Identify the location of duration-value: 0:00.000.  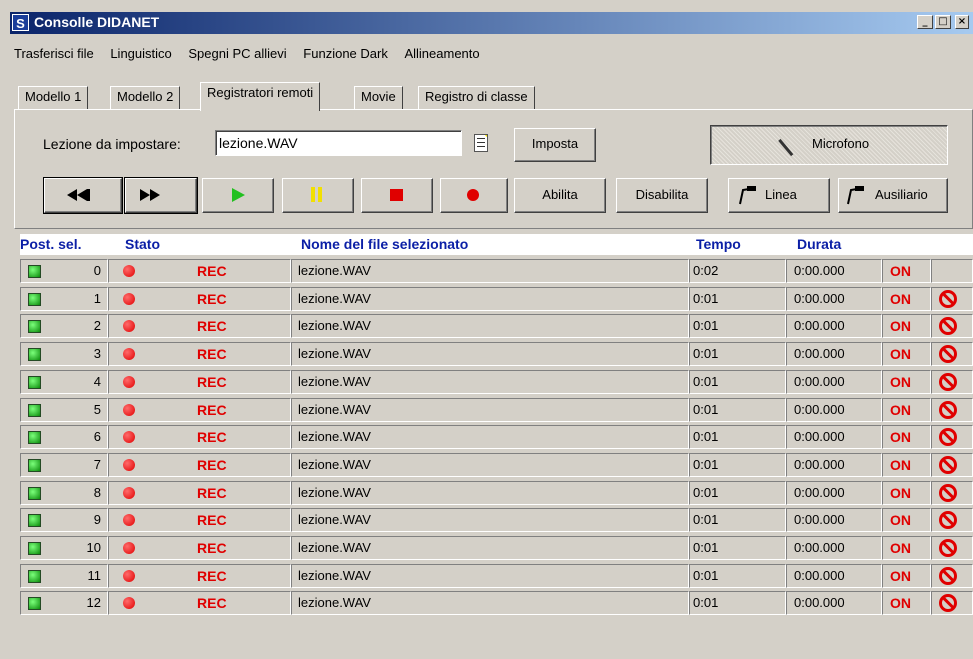
(819, 547).